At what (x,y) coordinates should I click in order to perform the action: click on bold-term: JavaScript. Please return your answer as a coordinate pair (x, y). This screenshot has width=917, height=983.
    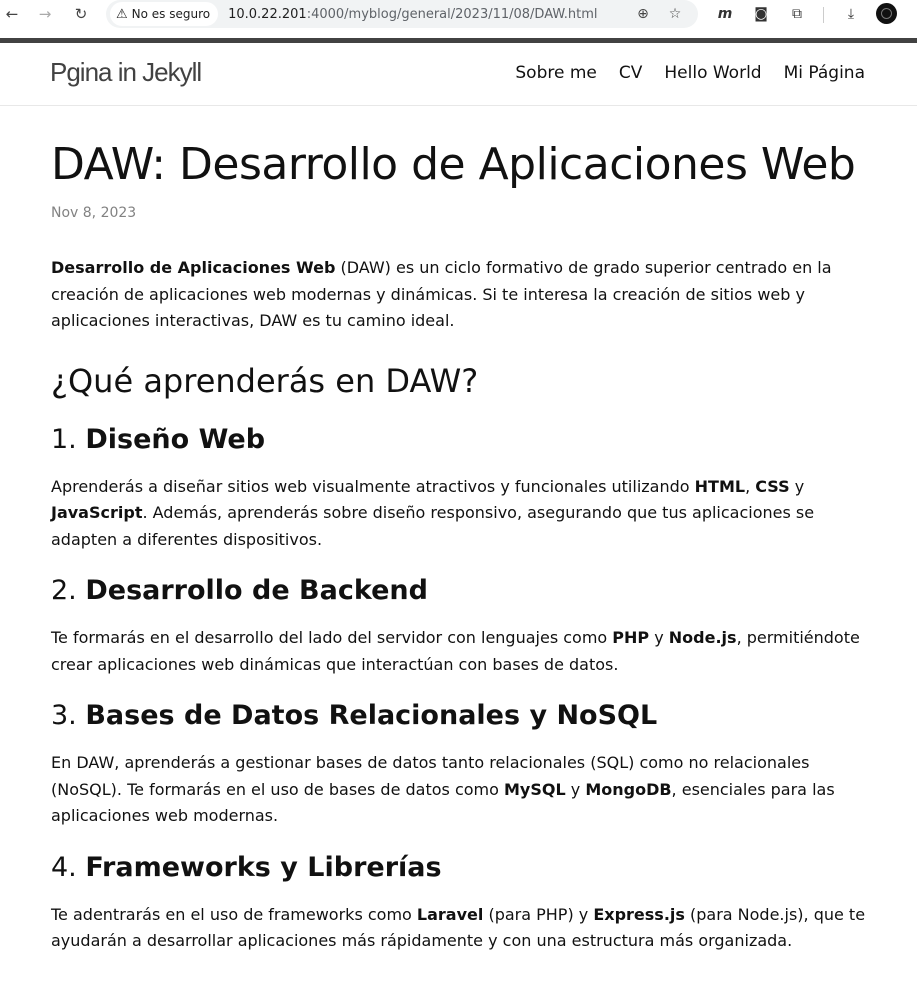
    Looking at the image, I should click on (97, 512).